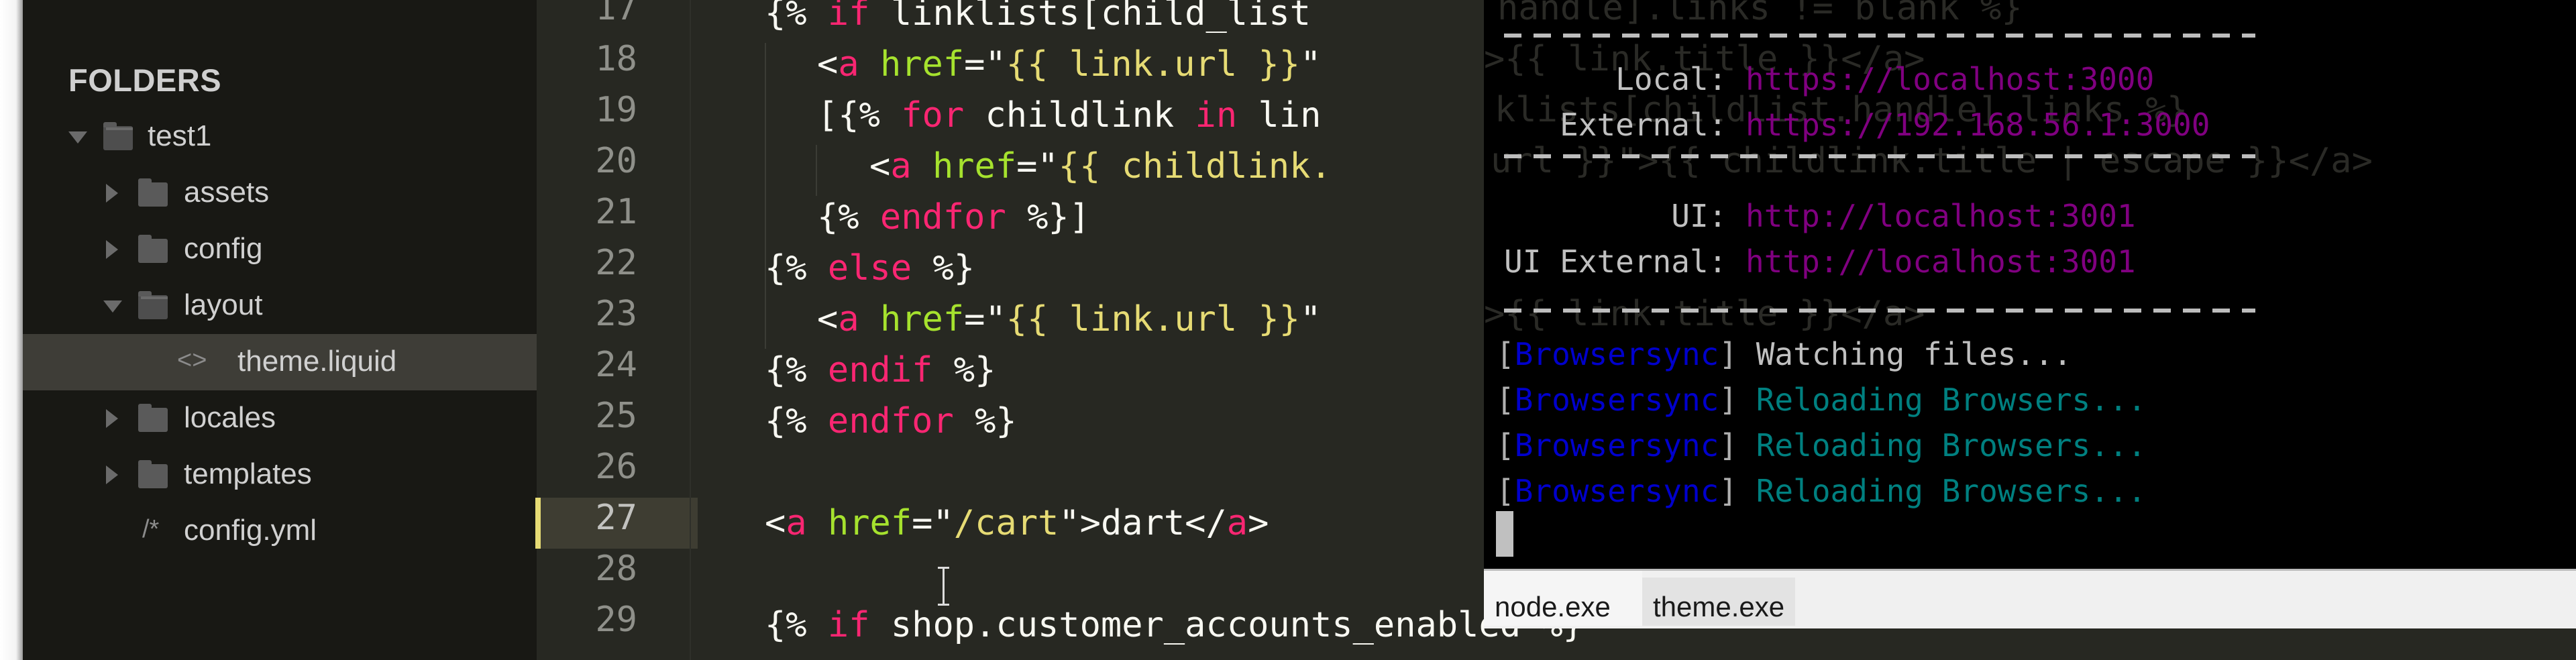  What do you see at coordinates (880, 370) in the screenshot?
I see `code-line-24: {% endif %}` at bounding box center [880, 370].